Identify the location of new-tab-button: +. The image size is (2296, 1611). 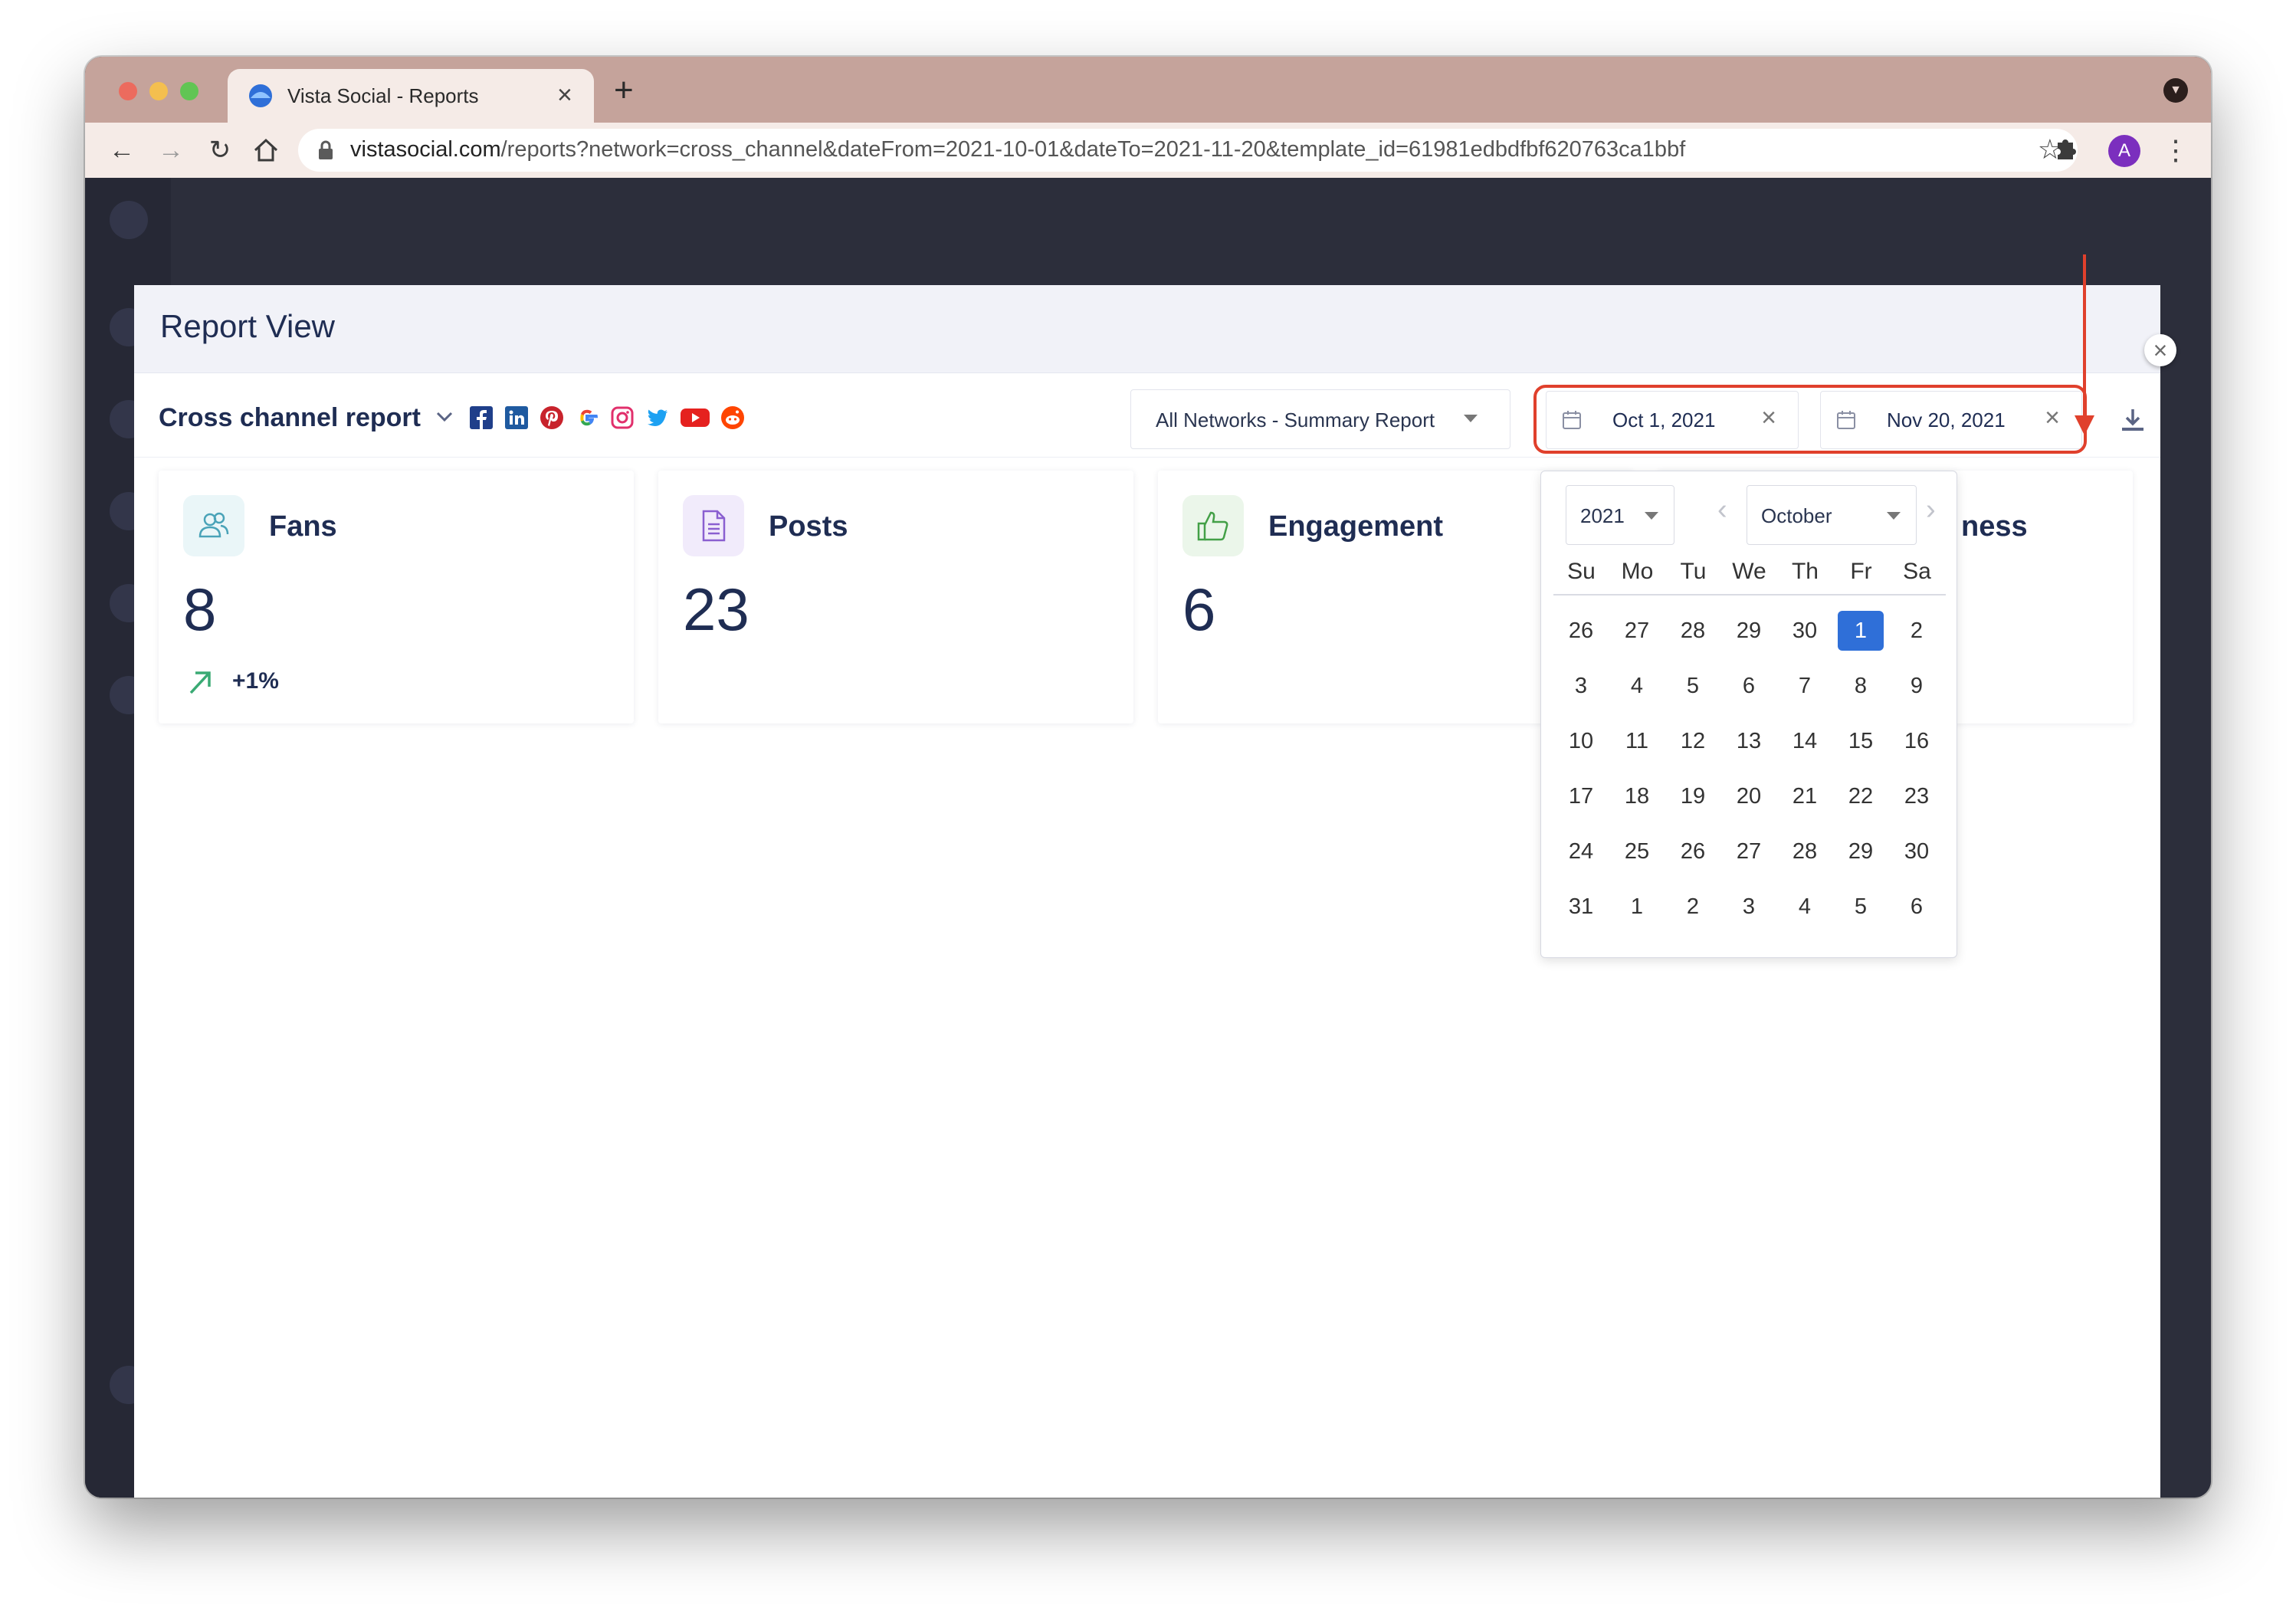
(624, 90).